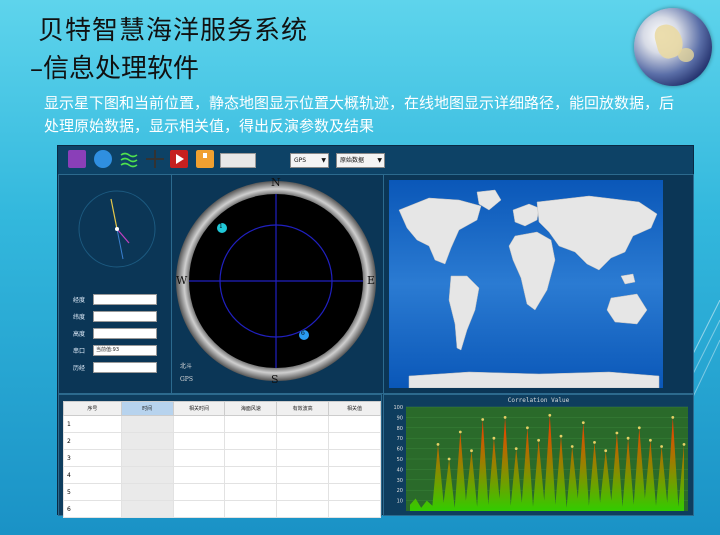  I want to click on satellite-1-label: 1, so click(221, 226).